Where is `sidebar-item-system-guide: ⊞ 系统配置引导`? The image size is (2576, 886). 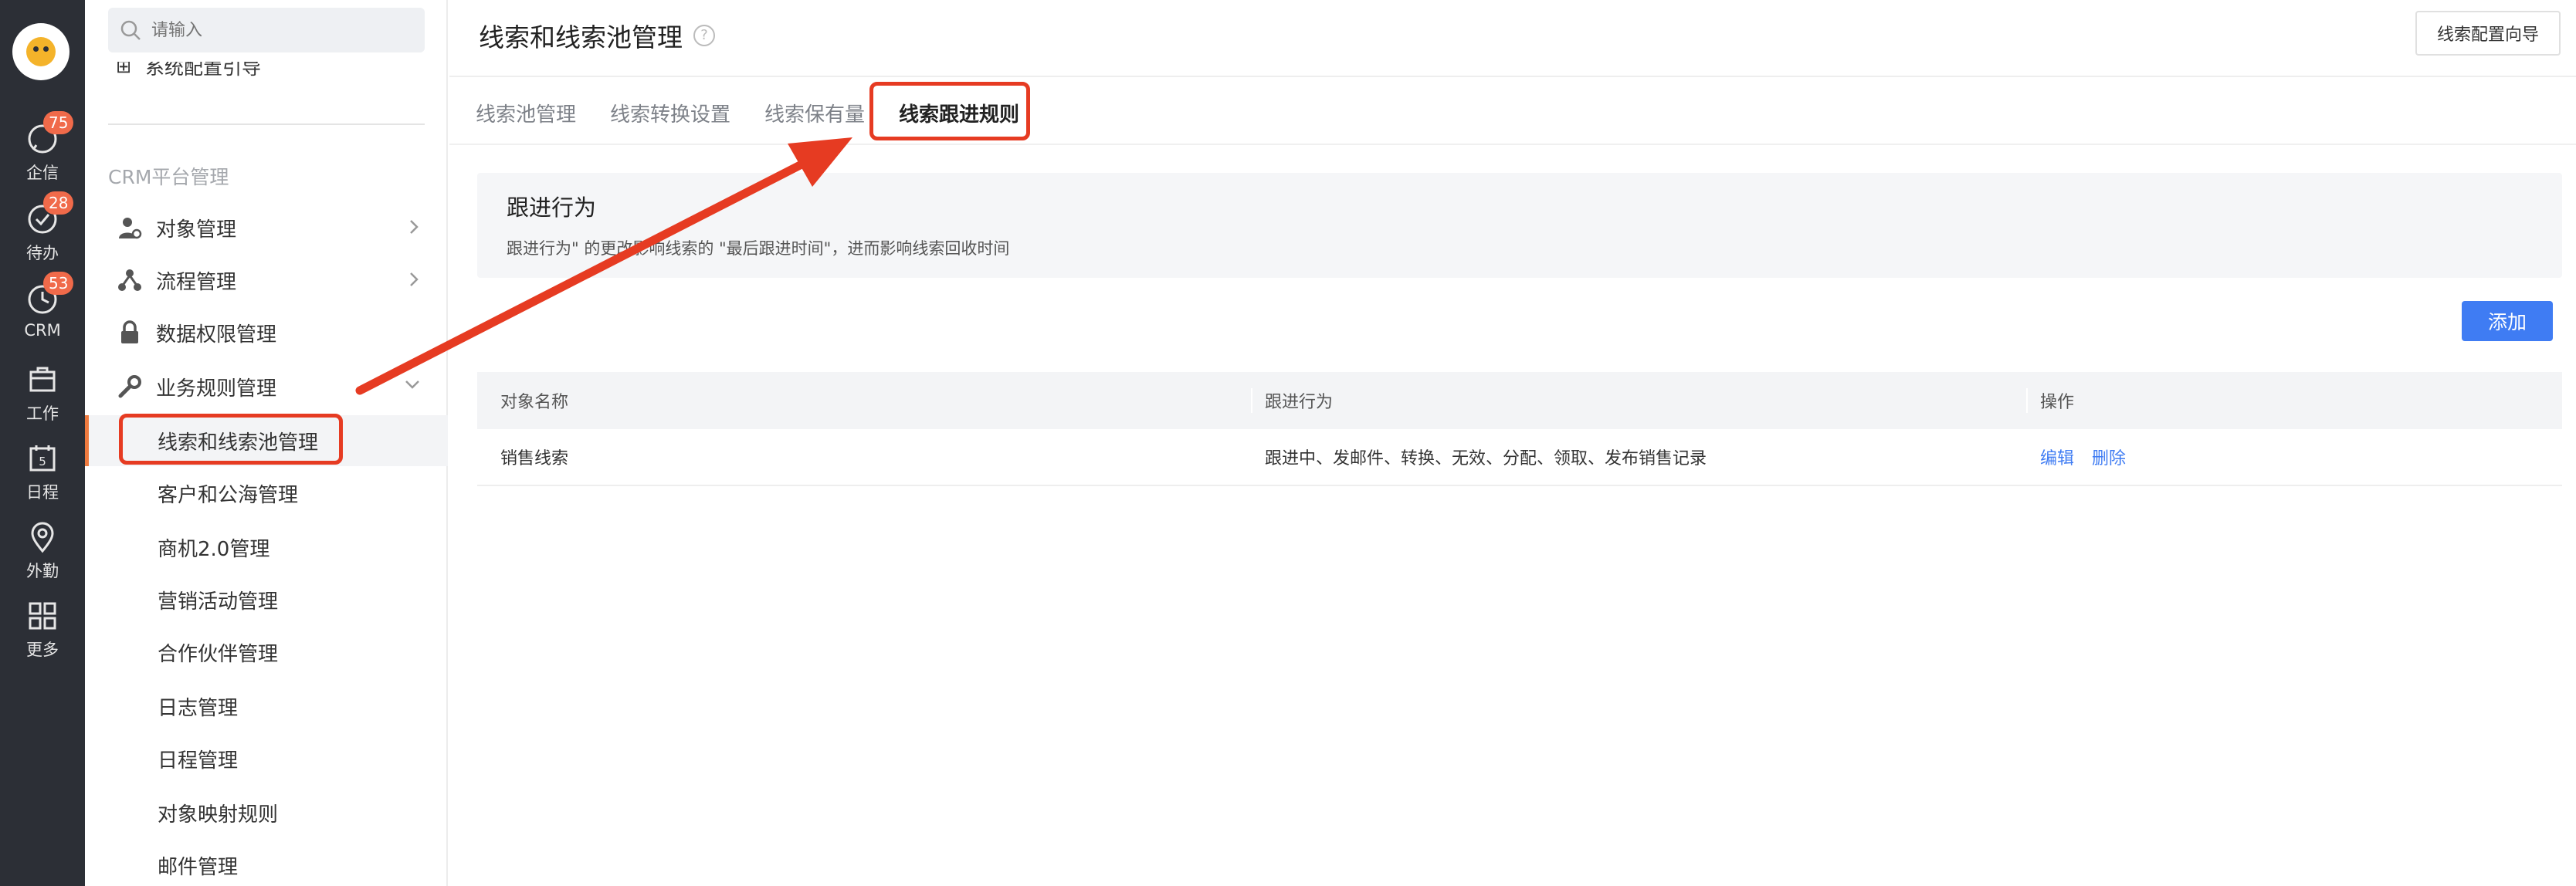 sidebar-item-system-guide: ⊞ 系统配置引导 is located at coordinates (231, 70).